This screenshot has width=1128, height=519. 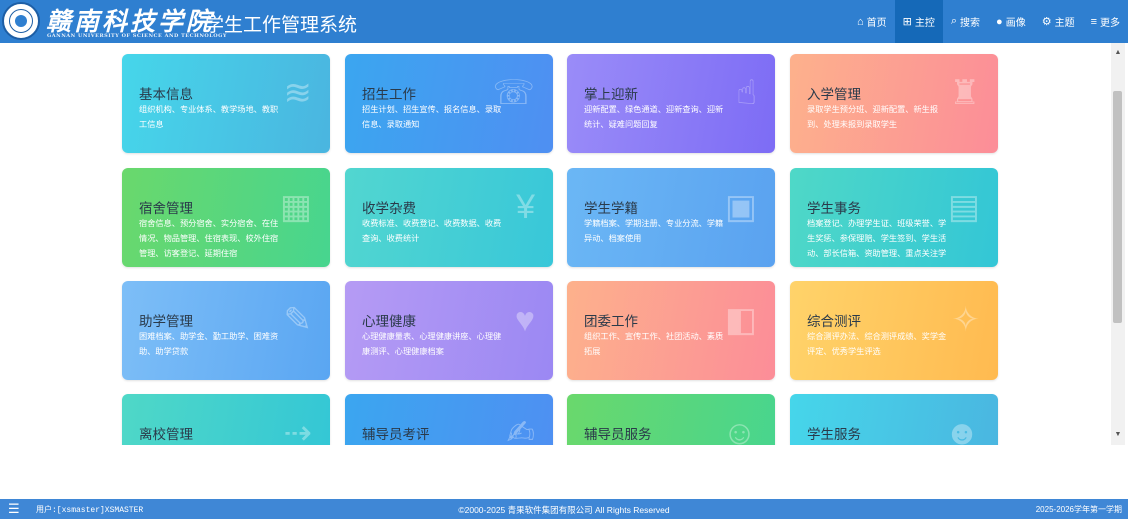 I want to click on user-icon: ●, so click(x=999, y=21).